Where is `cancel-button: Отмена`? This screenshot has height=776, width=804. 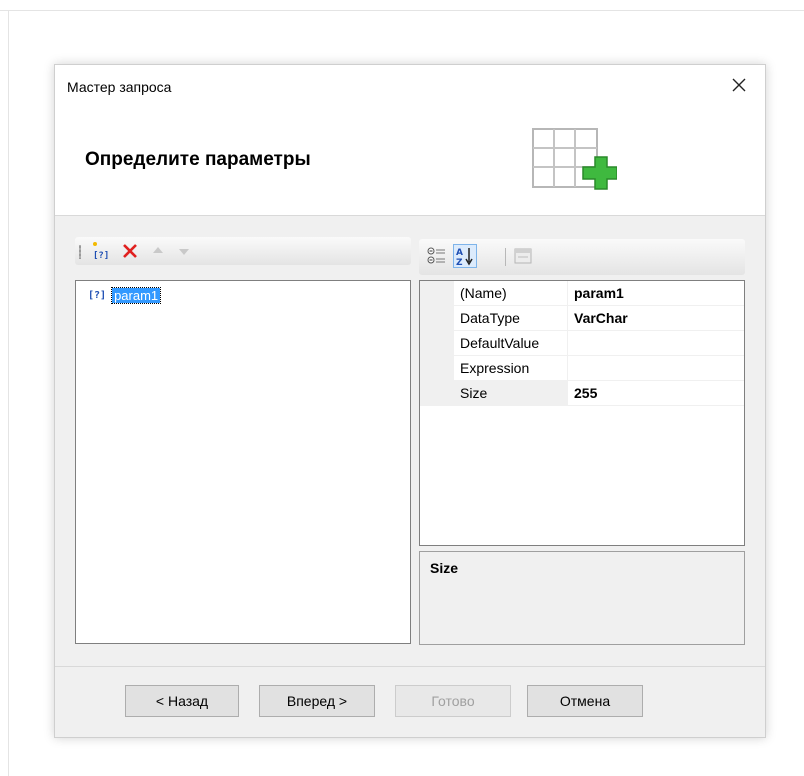
cancel-button: Отмена is located at coordinates (585, 701).